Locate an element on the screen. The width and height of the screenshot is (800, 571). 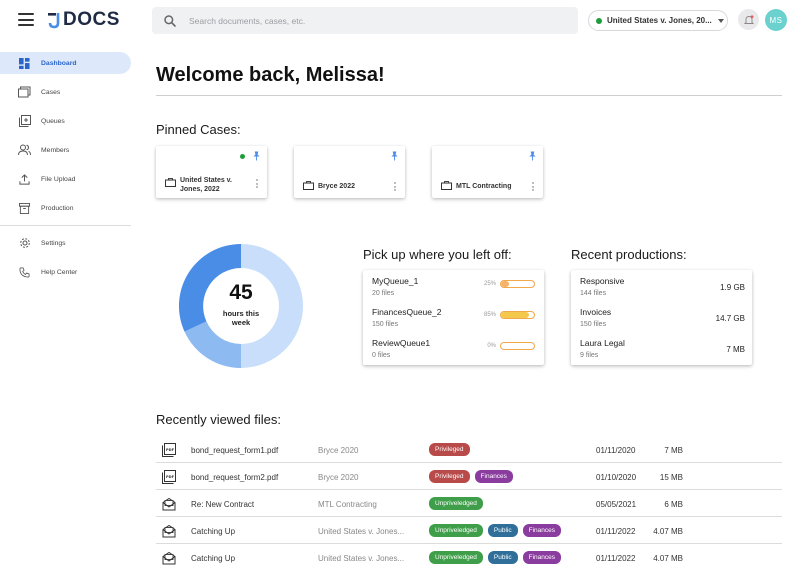
production-size: 7 MB is located at coordinates (735, 349).